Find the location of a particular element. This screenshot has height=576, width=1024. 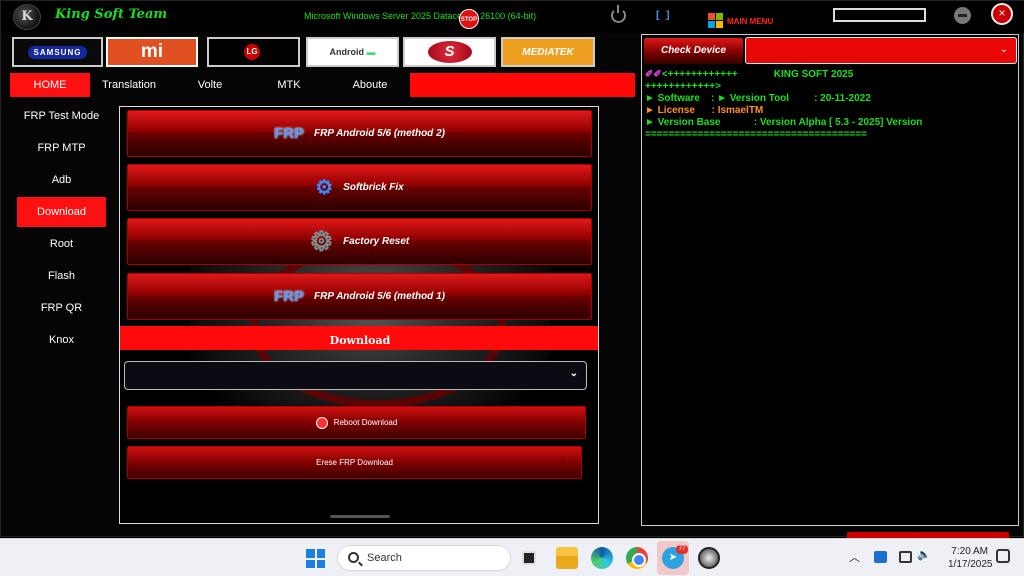

android-logo: Android is located at coordinates (346, 52).